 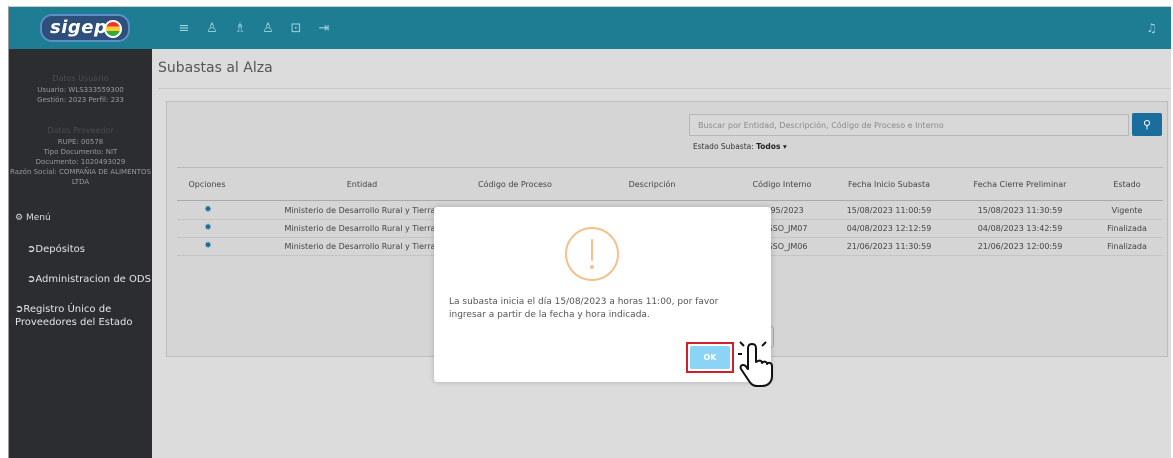 What do you see at coordinates (1020, 228) in the screenshot?
I see `cell-fecha-cierre: 04/08/2023 13:42:59` at bounding box center [1020, 228].